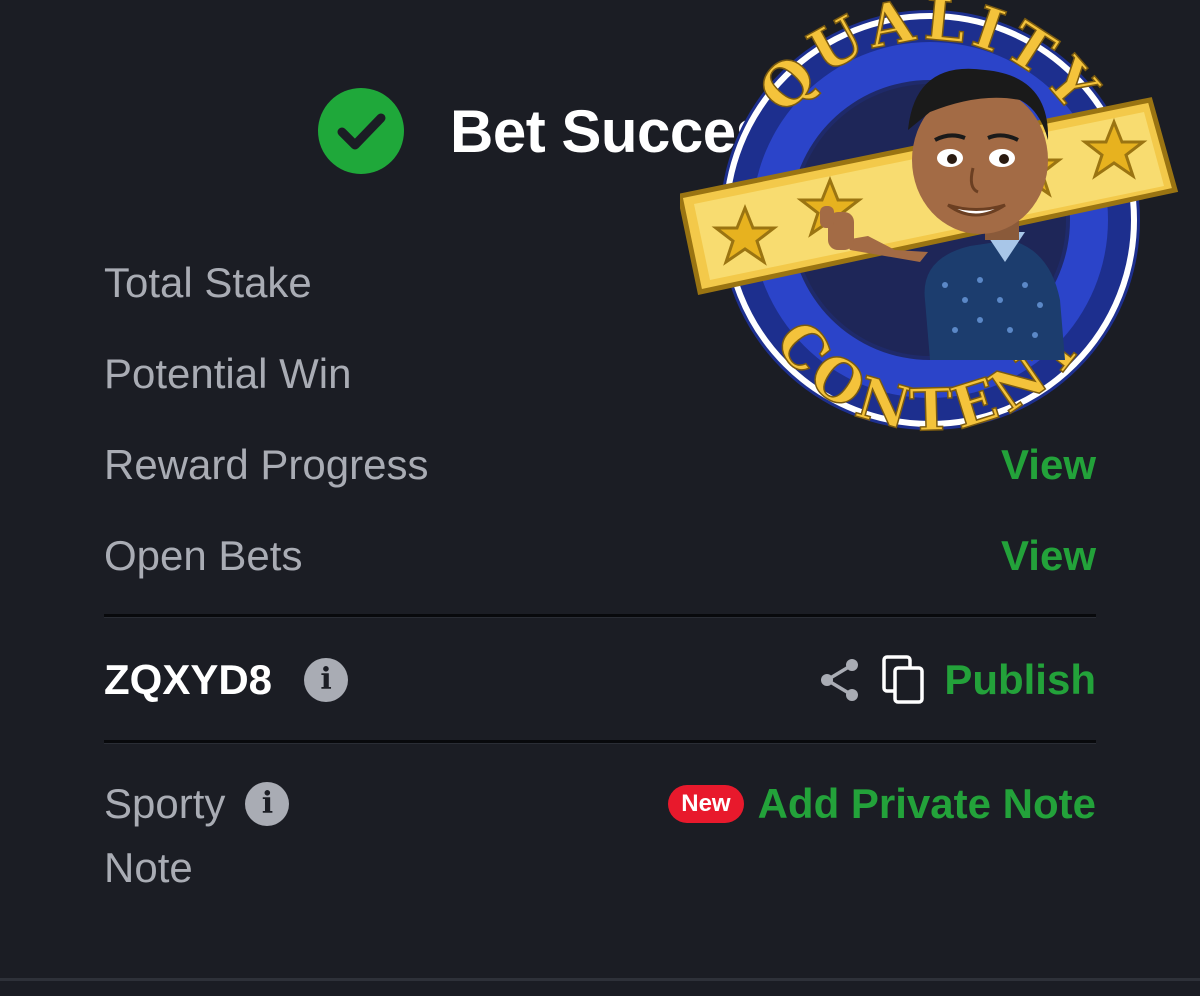 This screenshot has height=996, width=1200. What do you see at coordinates (266, 464) in the screenshot?
I see `reward-progress-label: Reward Progress` at bounding box center [266, 464].